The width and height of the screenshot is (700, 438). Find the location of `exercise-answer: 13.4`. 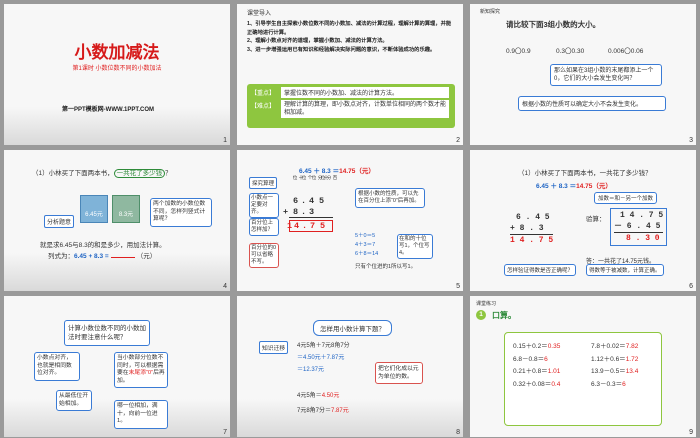

exercise-answer: 13.4 is located at coordinates (632, 371).